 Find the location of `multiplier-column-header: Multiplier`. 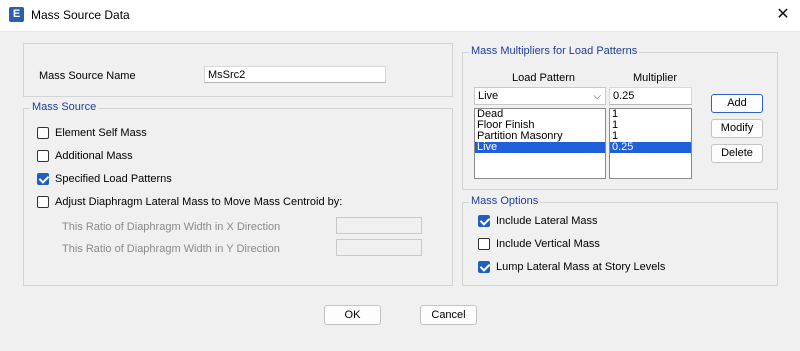

multiplier-column-header: Multiplier is located at coordinates (655, 78).